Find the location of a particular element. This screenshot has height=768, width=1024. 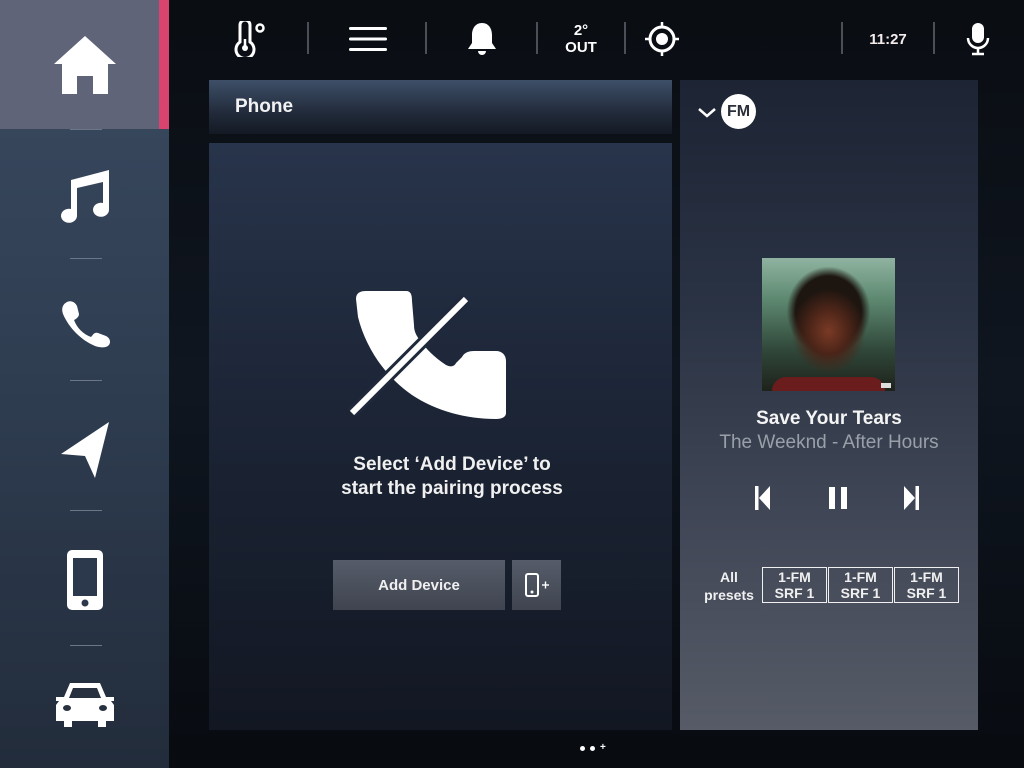

clock-time: 11:27 is located at coordinates (888, 39).